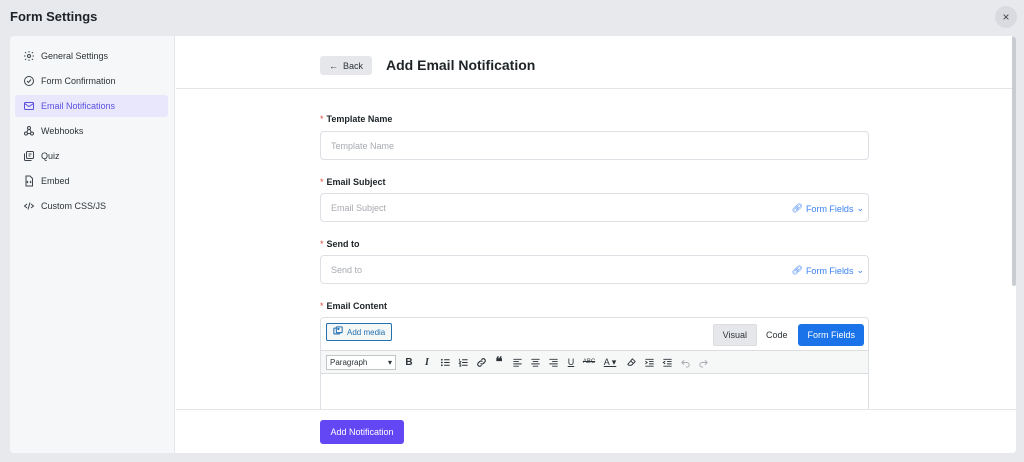 This screenshot has height=462, width=1024. Describe the element at coordinates (594, 334) in the screenshot. I see `editor-header: Add media Visual Code Form Fields` at that location.